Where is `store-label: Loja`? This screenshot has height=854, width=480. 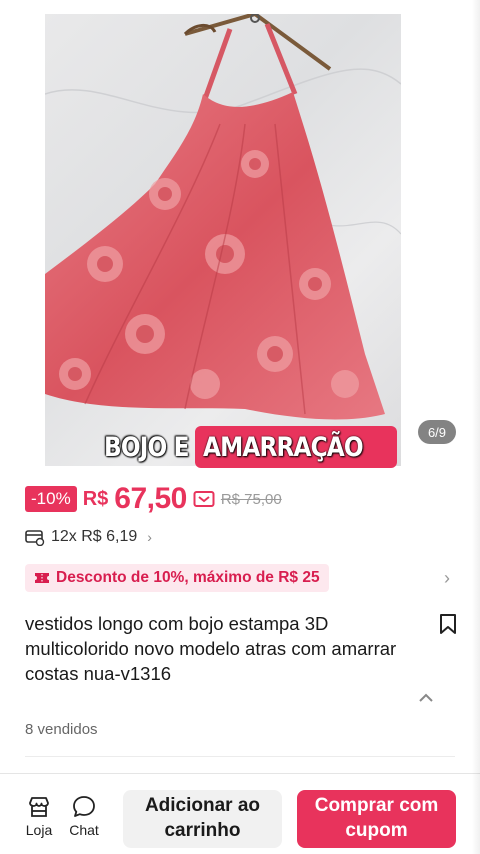
store-label: Loja is located at coordinates (39, 830).